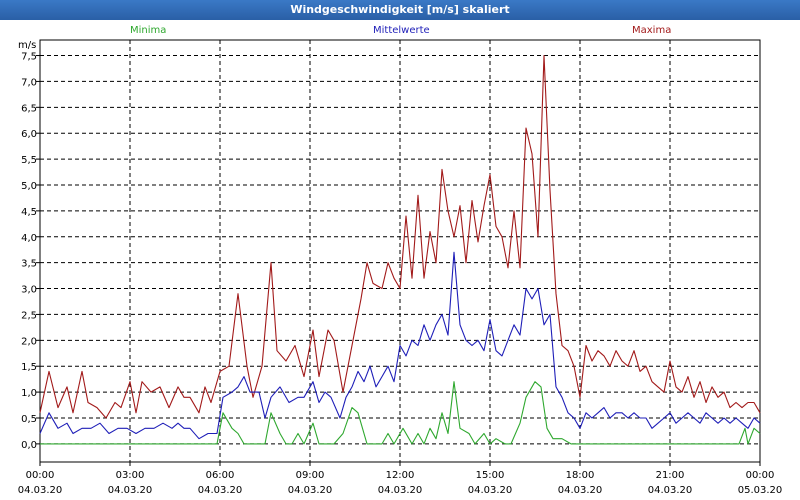 This screenshot has width=800, height=500. What do you see at coordinates (490, 475) in the screenshot?
I see `x-tick-time-label: 15:00` at bounding box center [490, 475].